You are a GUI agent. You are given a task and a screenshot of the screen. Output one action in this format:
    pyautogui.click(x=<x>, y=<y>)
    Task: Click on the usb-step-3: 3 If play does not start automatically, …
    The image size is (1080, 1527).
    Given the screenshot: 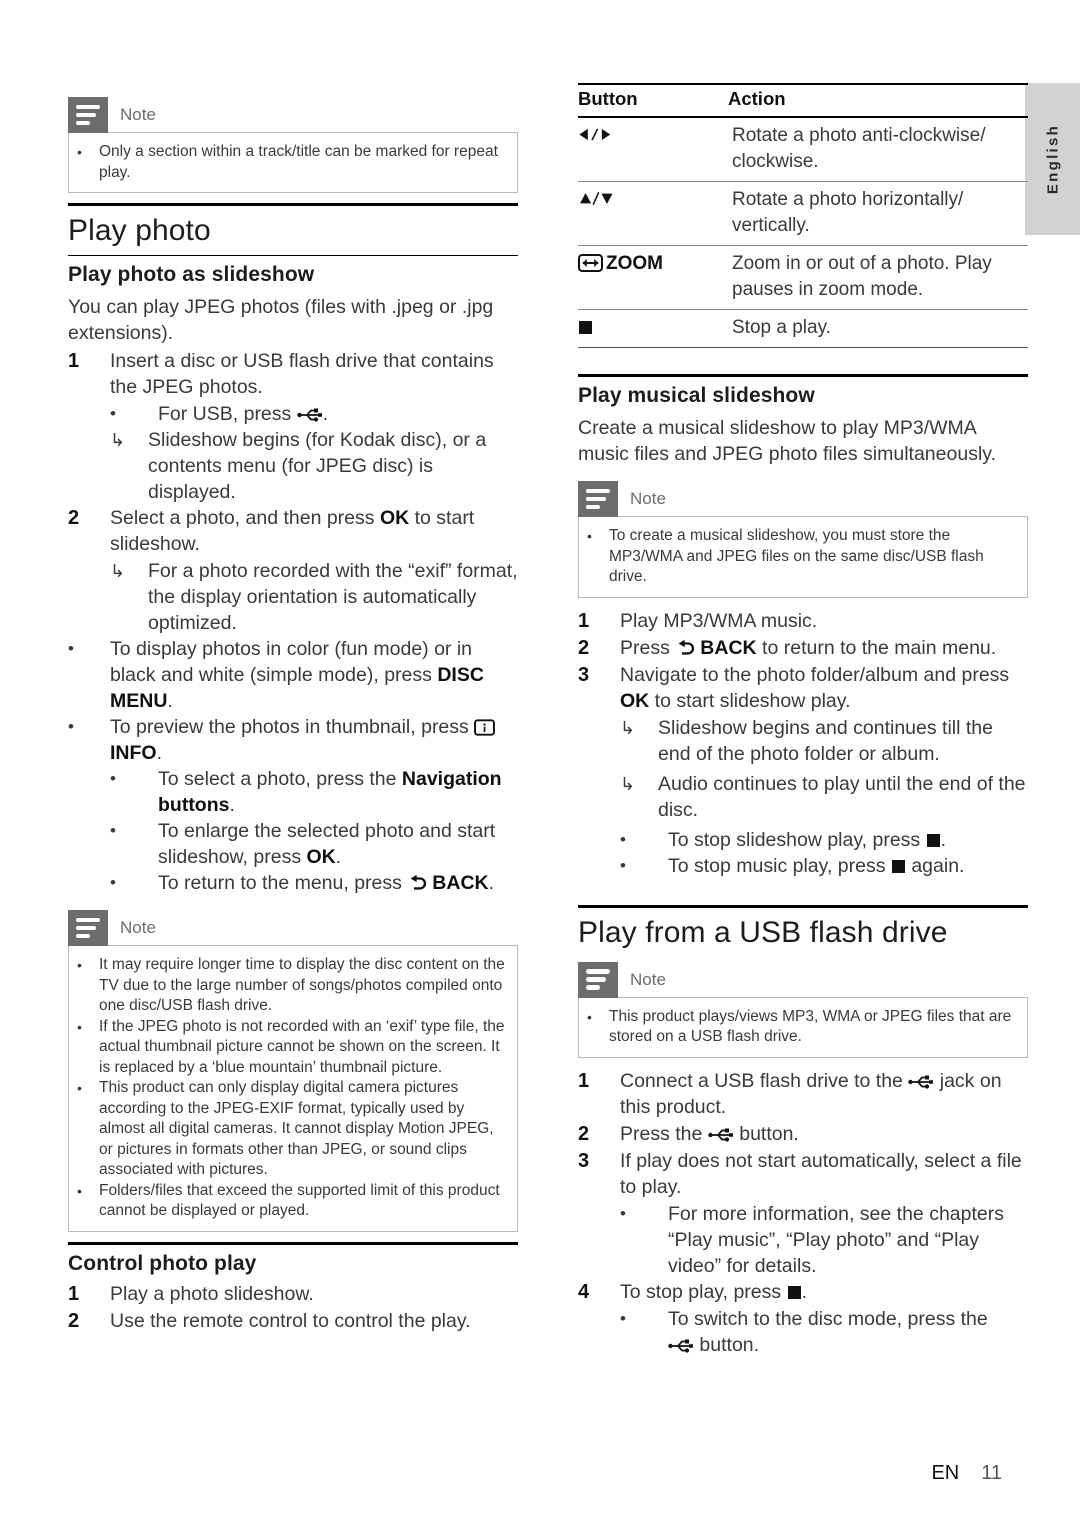 What is the action you would take?
    pyautogui.click(x=803, y=1174)
    